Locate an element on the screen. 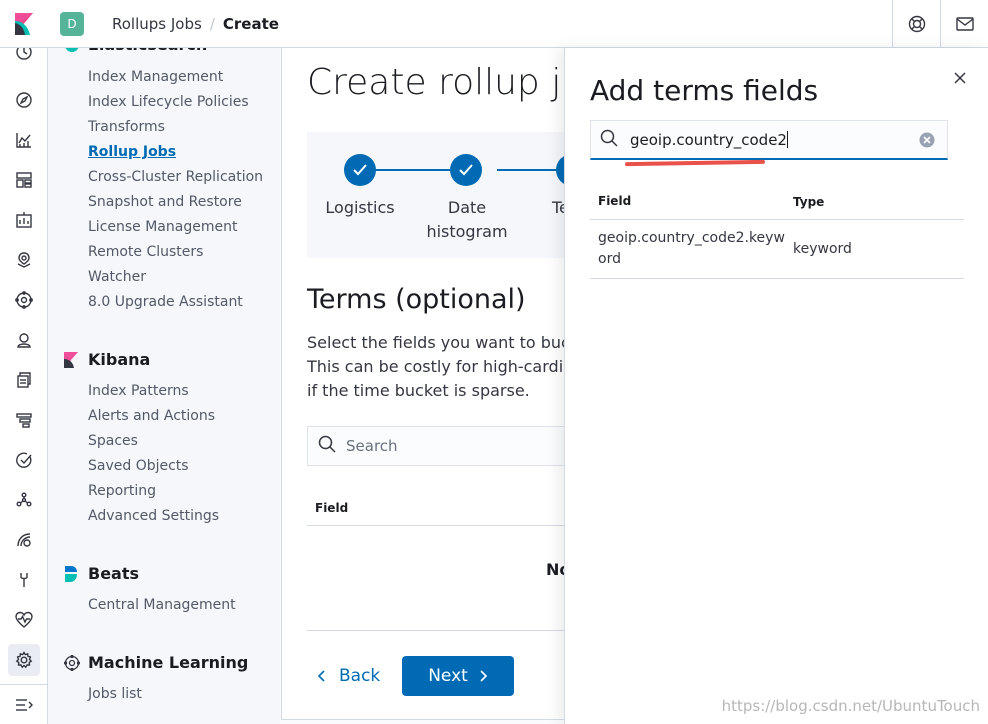 This screenshot has width=988, height=724. machine-learning-icon is located at coordinates (72, 662).